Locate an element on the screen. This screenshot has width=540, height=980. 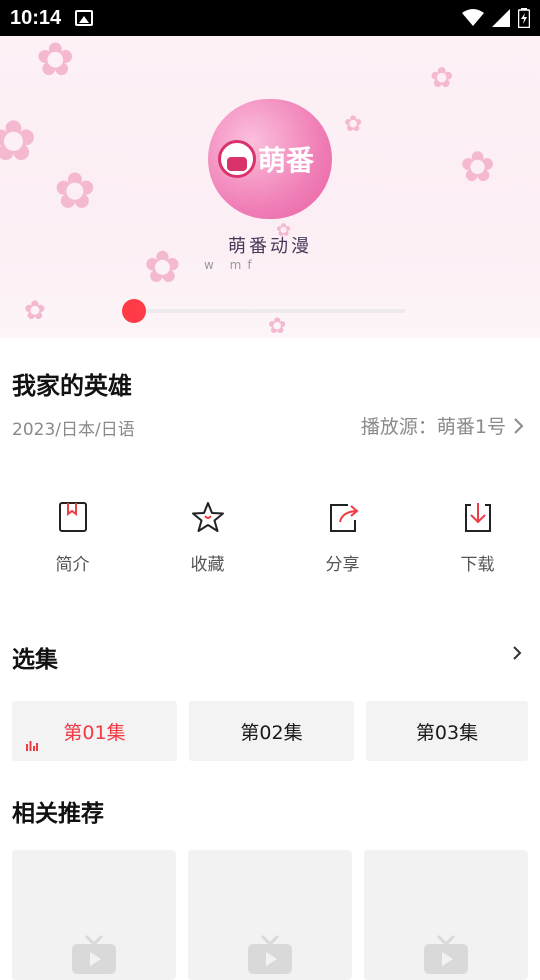
episode-item: 第01集 is located at coordinates (94, 731).